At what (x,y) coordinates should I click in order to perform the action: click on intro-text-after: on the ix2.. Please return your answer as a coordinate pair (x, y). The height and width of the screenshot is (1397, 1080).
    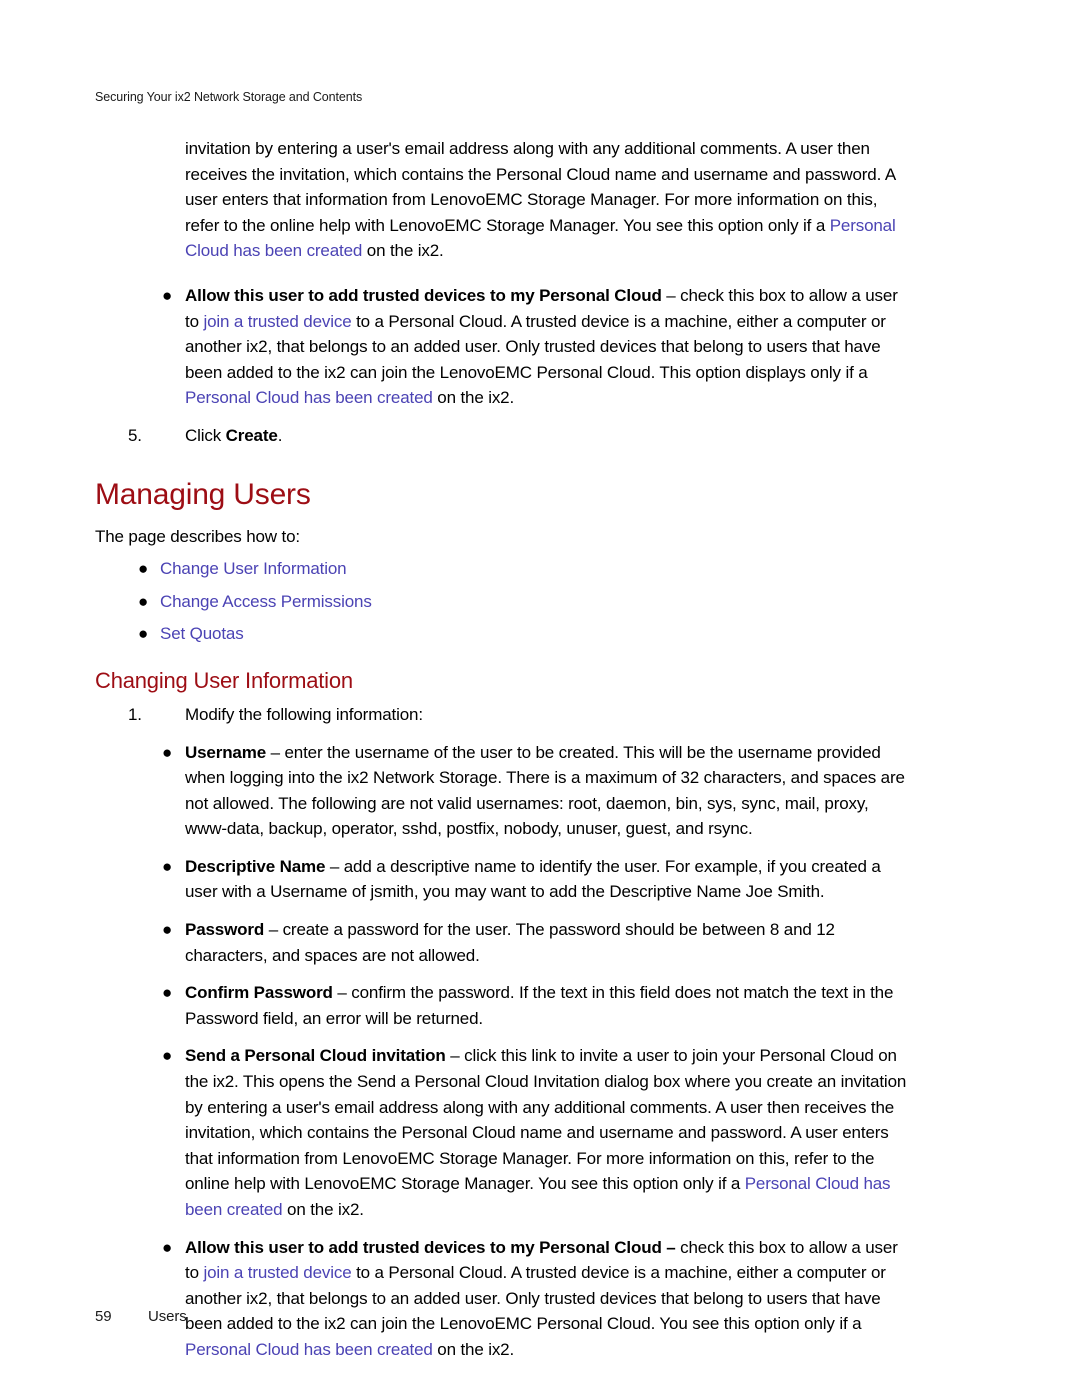
    Looking at the image, I should click on (403, 251).